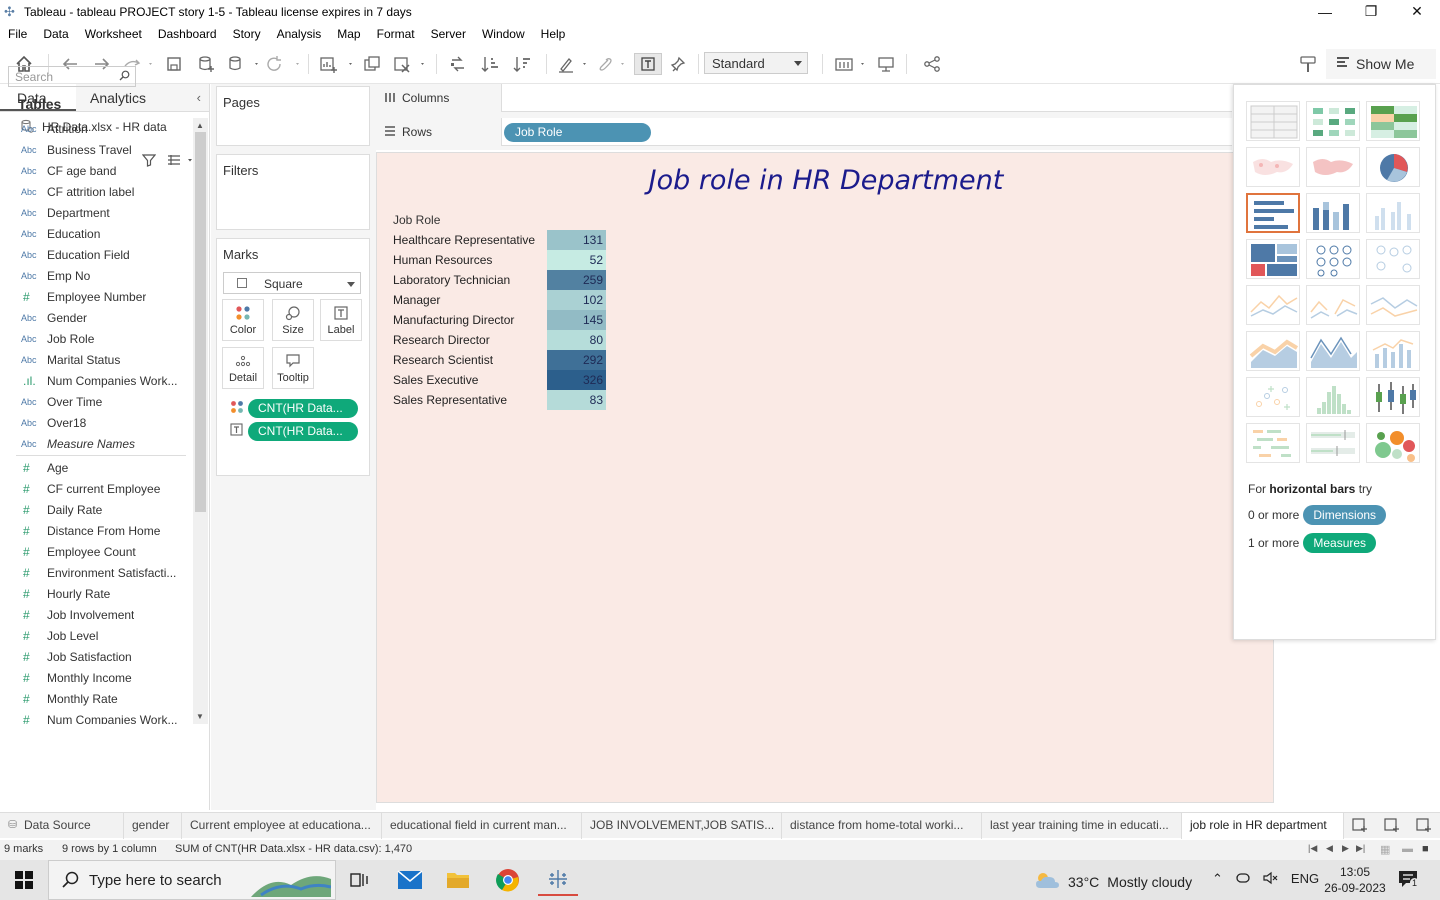 The image size is (1440, 900). I want to click on new-worksheet-icon, so click(337, 64).